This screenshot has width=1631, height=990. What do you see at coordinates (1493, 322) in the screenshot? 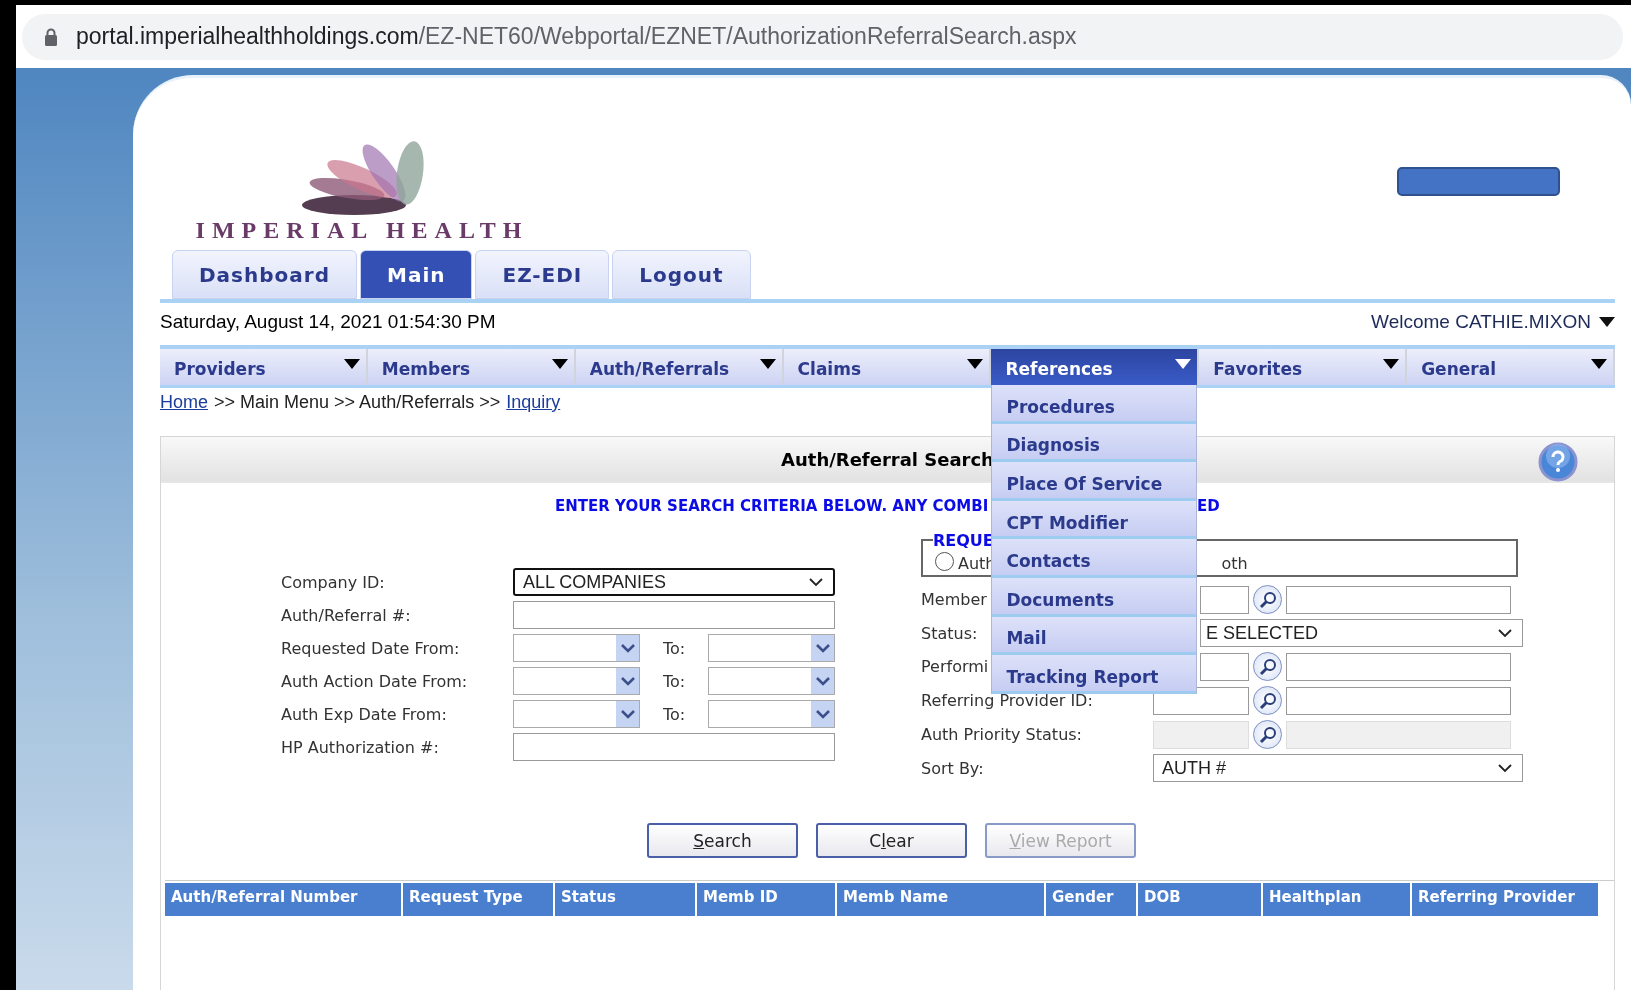
I see `welcome-menu: Welcome CATHIE.MIXON` at bounding box center [1493, 322].